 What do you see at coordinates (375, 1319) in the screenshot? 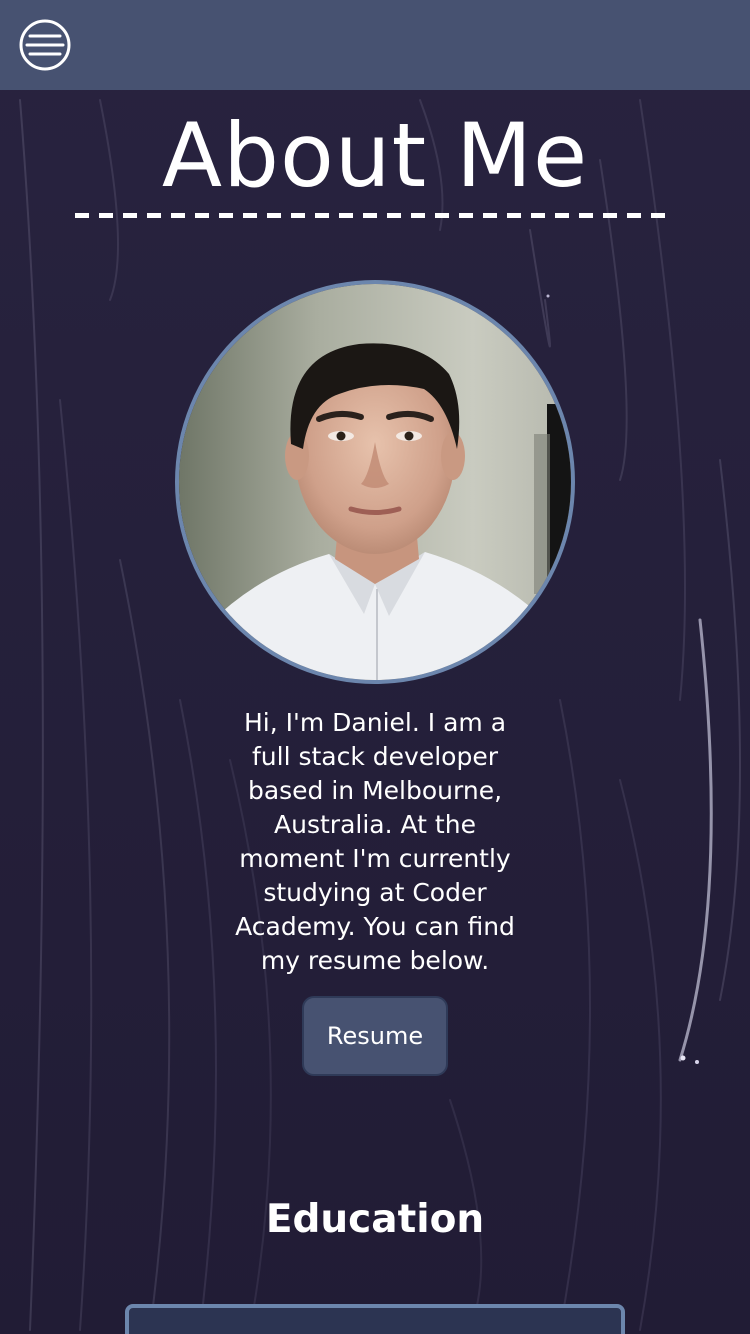
I see `education-card` at bounding box center [375, 1319].